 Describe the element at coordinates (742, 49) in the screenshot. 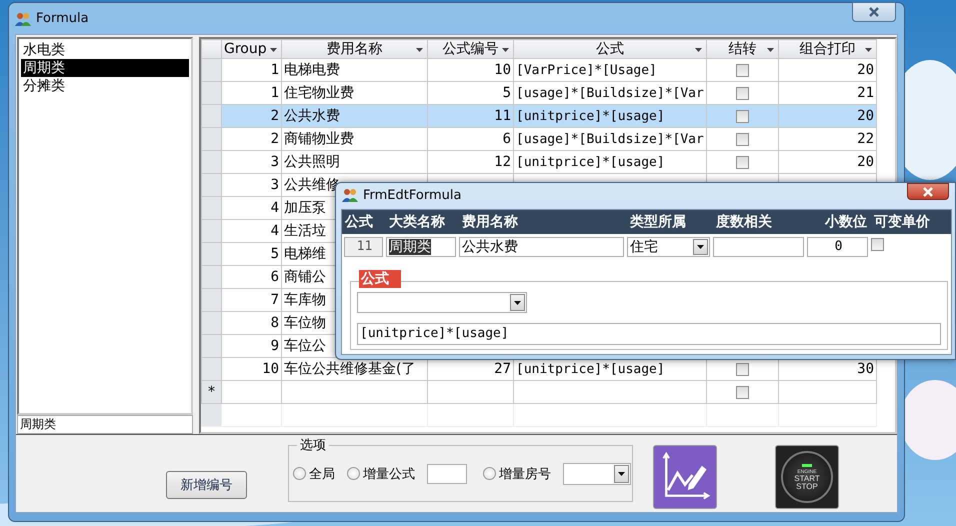

I see `column-header: 结转` at that location.